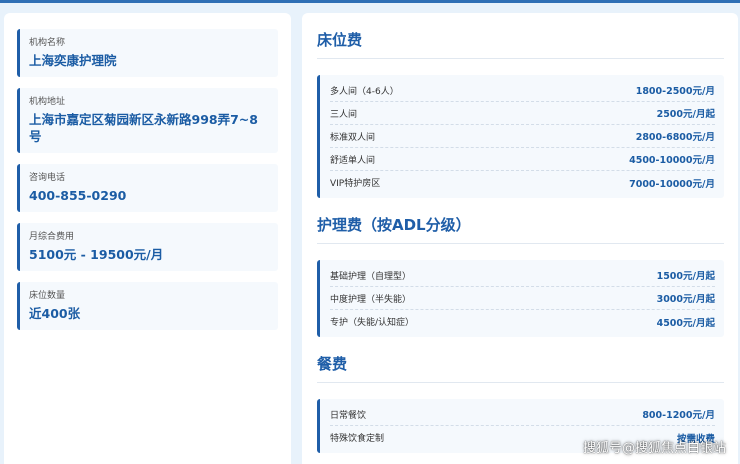  I want to click on info-value: 上海市嘉定区菊园新区永新路998弄7~8号, so click(143, 128).